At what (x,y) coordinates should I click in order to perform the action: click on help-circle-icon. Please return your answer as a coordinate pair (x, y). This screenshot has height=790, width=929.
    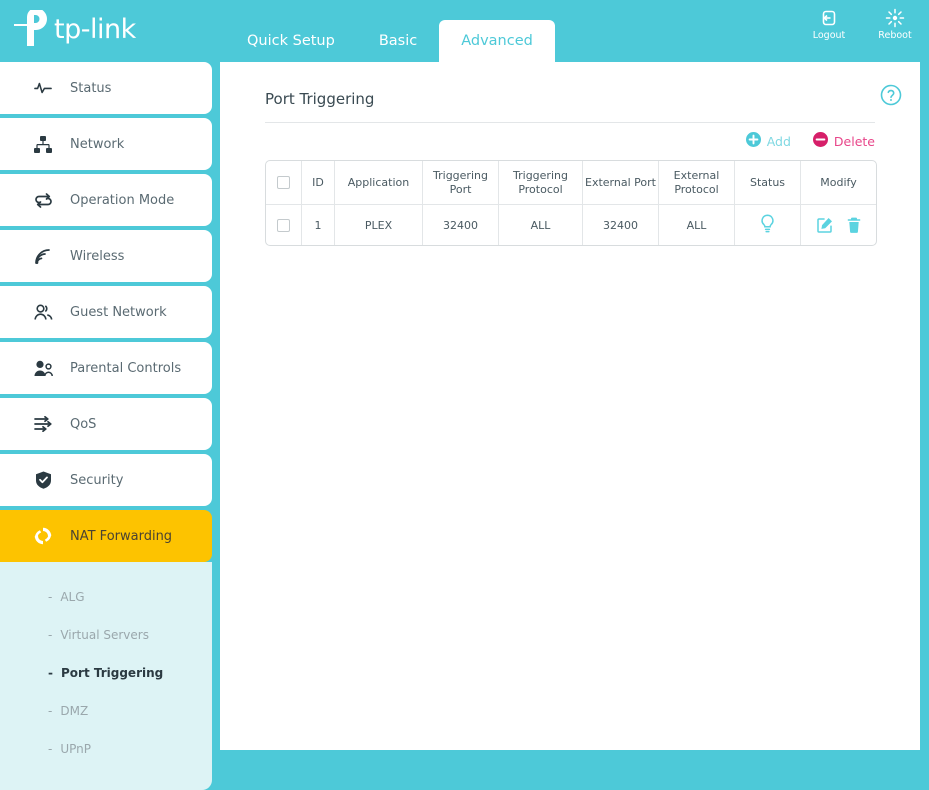
    Looking at the image, I should click on (891, 97).